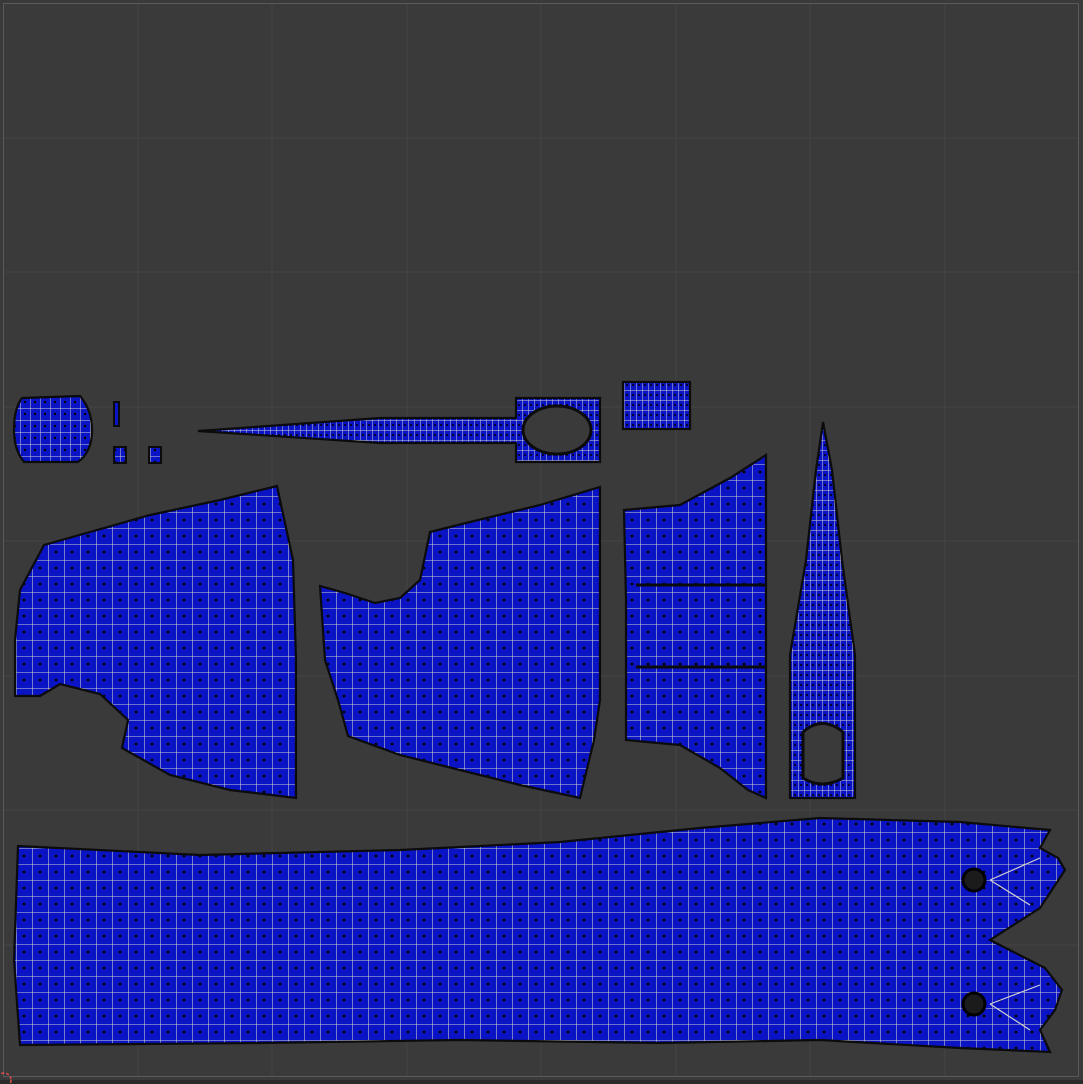  Describe the element at coordinates (8, 1076) in the screenshot. I see `2d-cursor-icon` at that location.